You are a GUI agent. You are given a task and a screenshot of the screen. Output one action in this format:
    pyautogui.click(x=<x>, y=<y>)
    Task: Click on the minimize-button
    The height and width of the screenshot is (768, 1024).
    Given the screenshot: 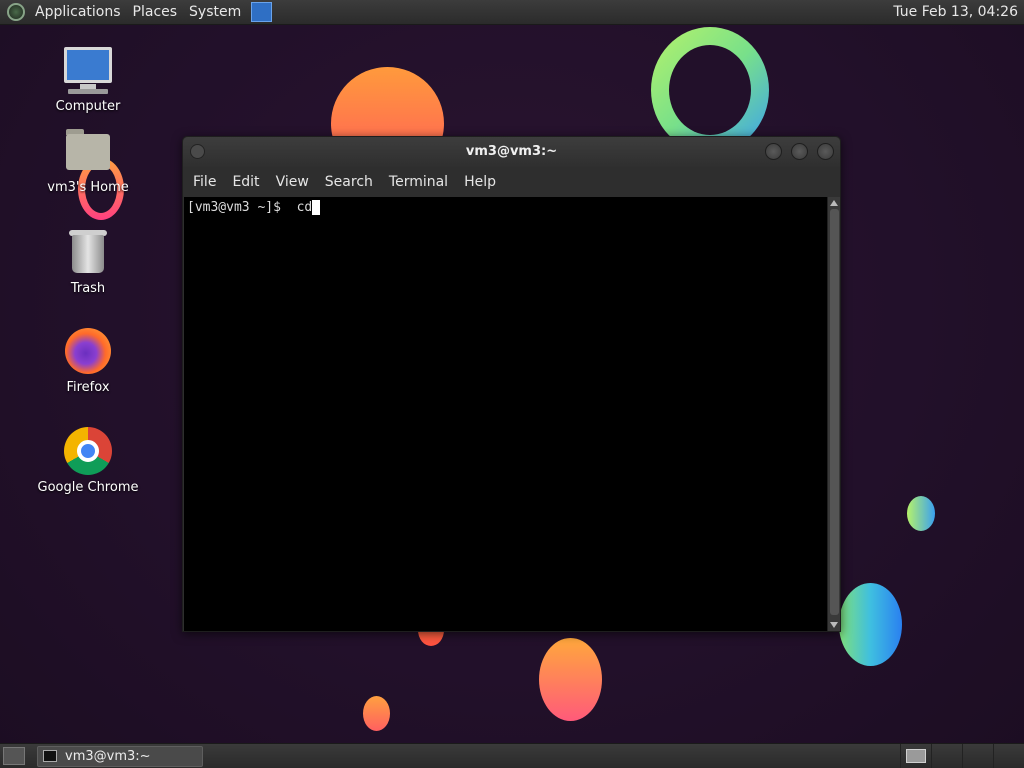 What is the action you would take?
    pyautogui.click(x=773, y=151)
    